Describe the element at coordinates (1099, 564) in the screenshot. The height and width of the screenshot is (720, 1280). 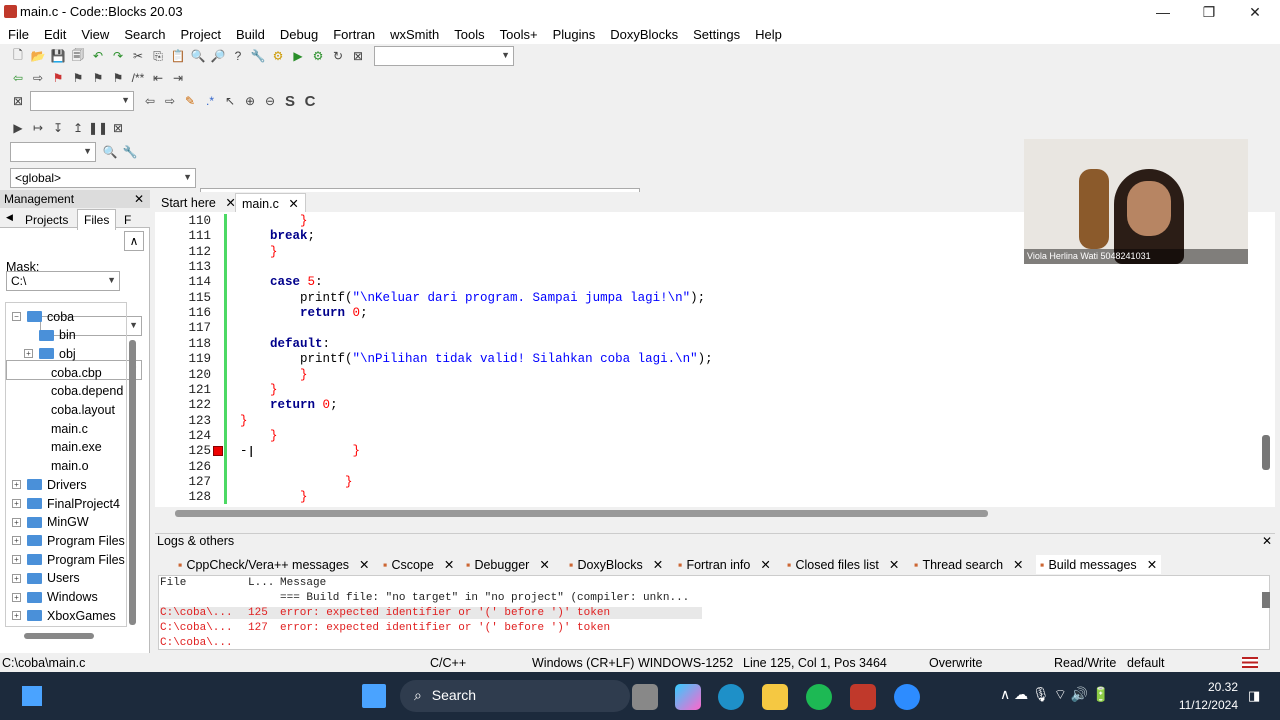
I see `log-tab: ▪ Build messages ✕` at that location.